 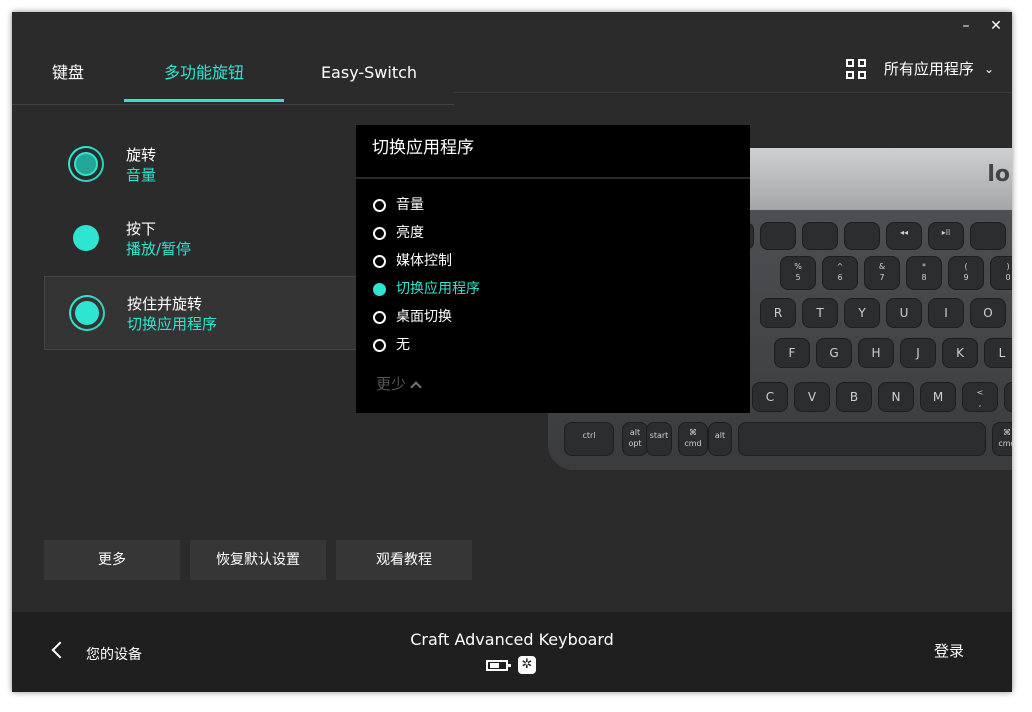 I want to click on key: & 7, so click(x=882, y=273).